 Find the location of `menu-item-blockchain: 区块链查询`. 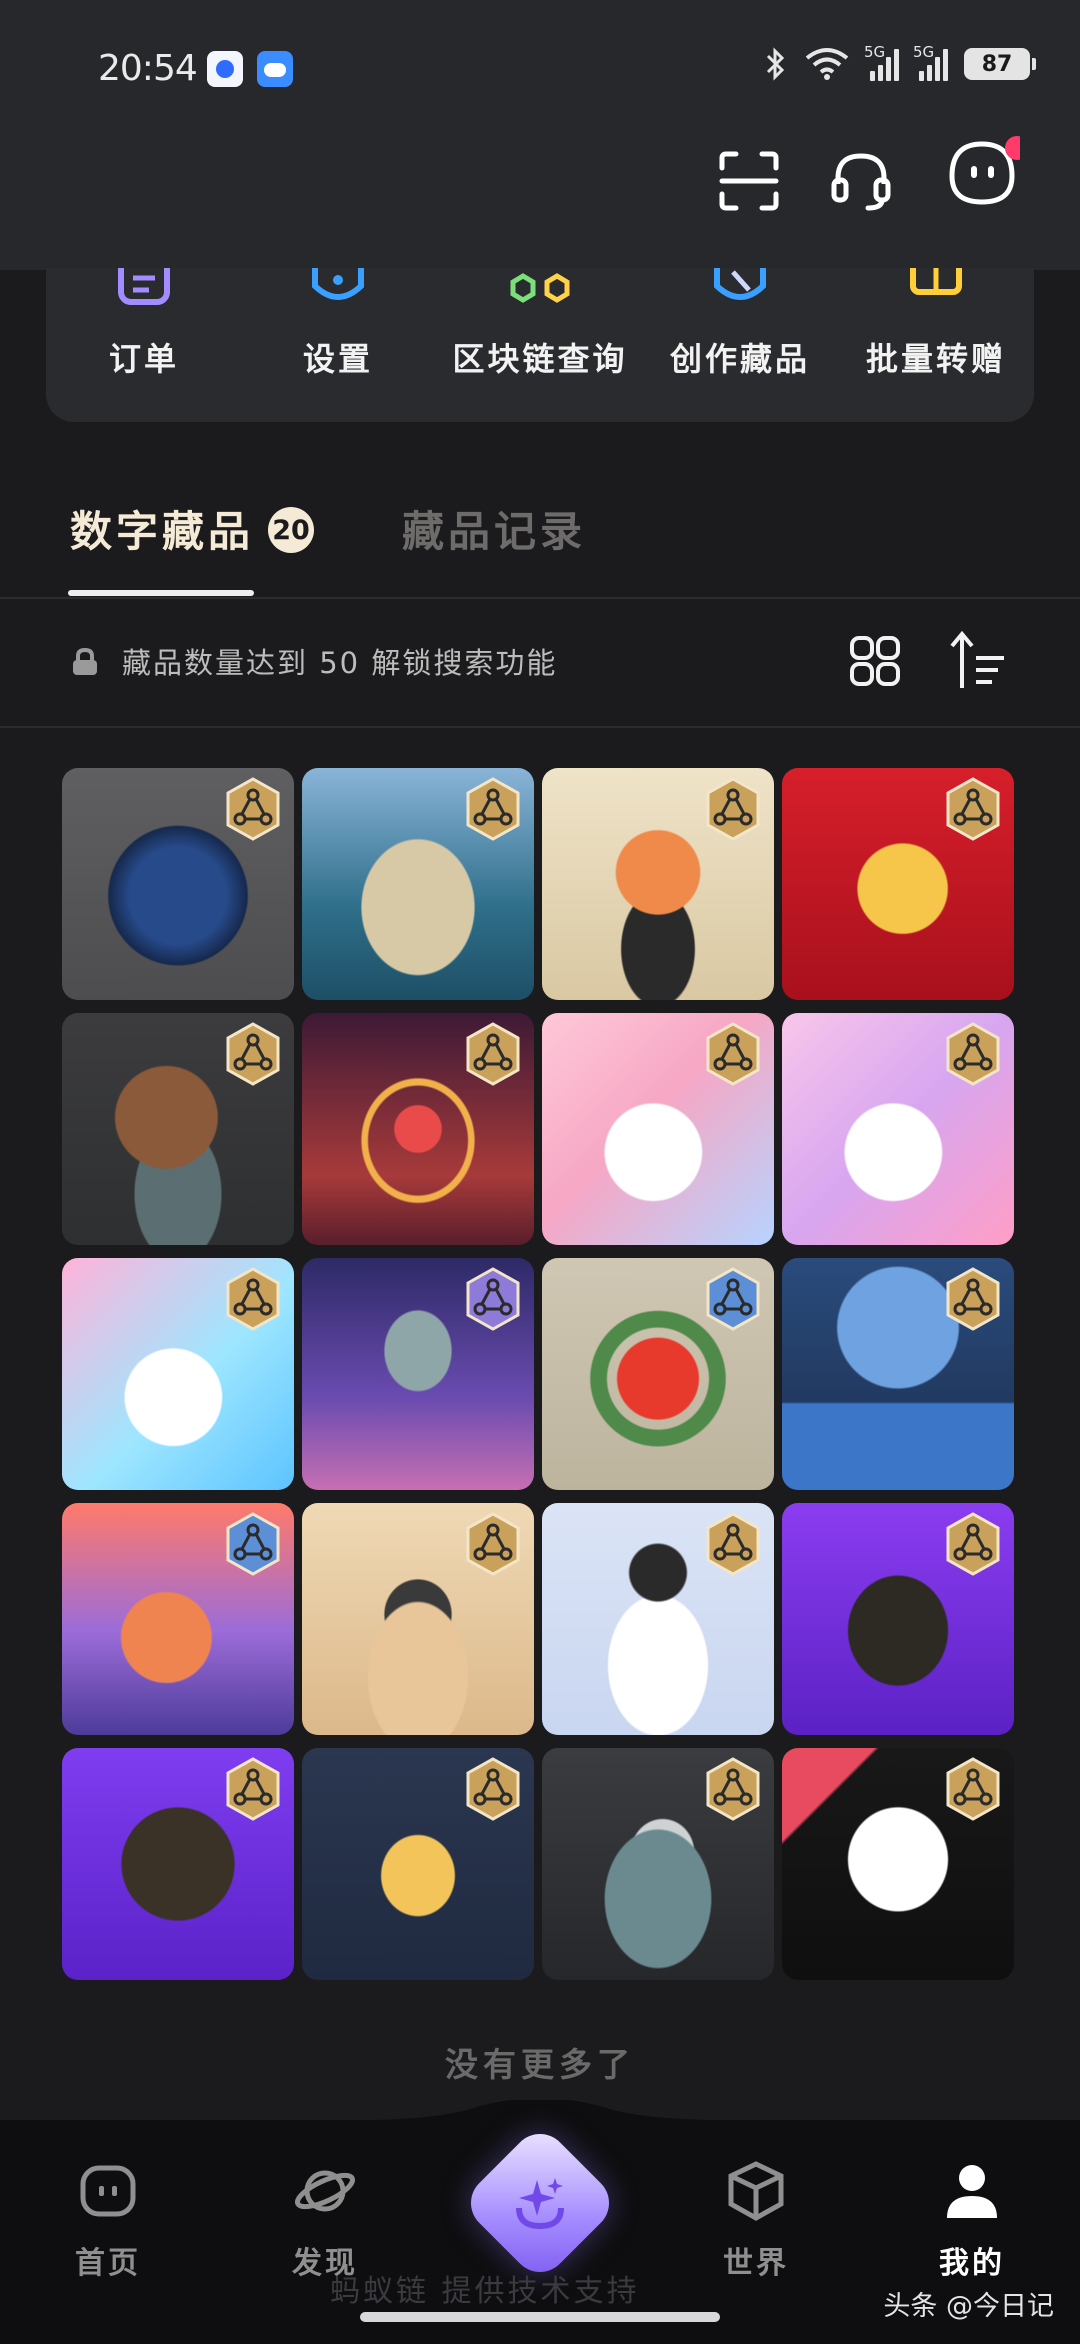

menu-item-blockchain: 区块链查询 is located at coordinates (540, 333).